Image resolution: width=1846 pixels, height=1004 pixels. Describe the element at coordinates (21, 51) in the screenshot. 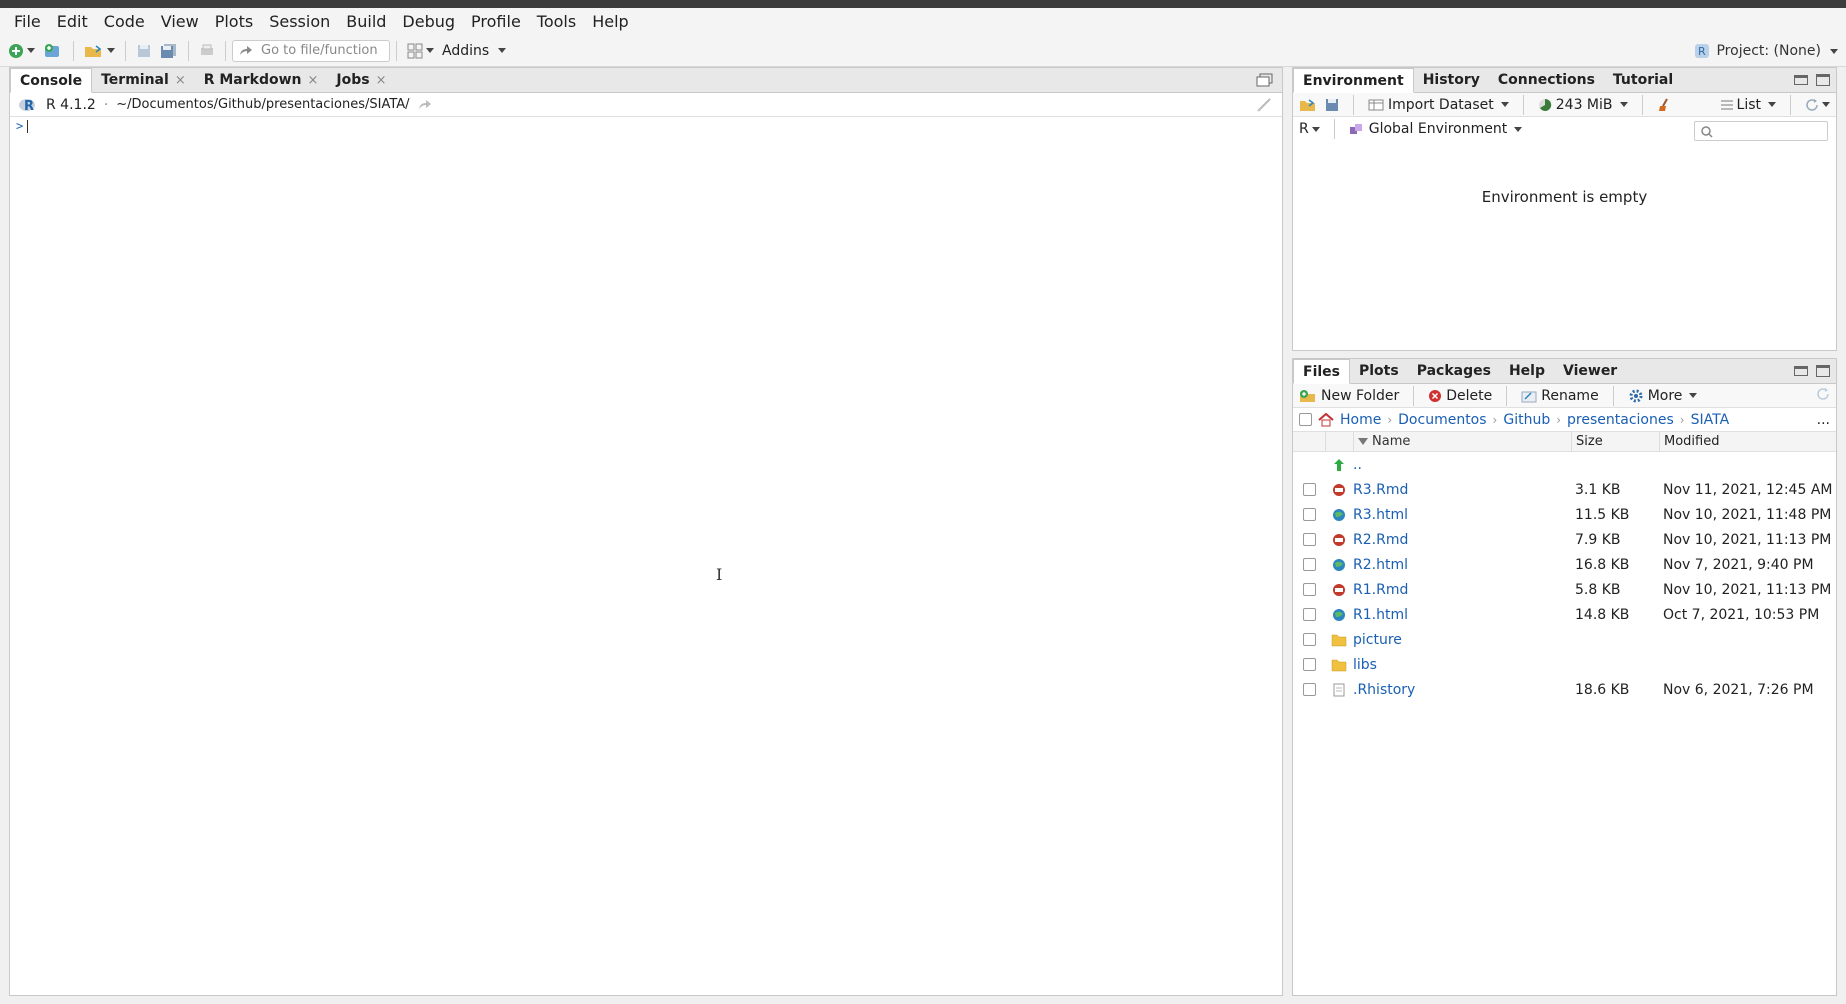

I see `new-file-button` at that location.